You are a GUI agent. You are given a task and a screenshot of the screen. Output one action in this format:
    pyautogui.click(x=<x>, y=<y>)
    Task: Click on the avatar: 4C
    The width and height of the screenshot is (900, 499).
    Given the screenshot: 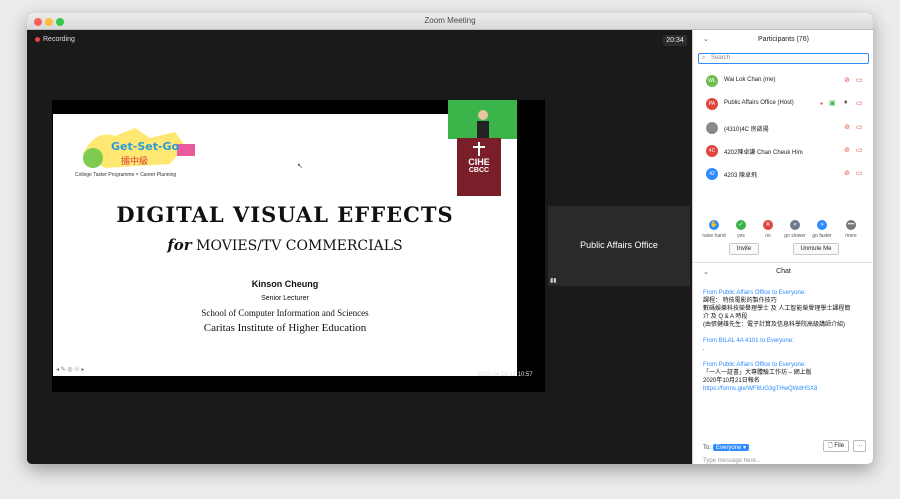 What is the action you would take?
    pyautogui.click(x=712, y=151)
    